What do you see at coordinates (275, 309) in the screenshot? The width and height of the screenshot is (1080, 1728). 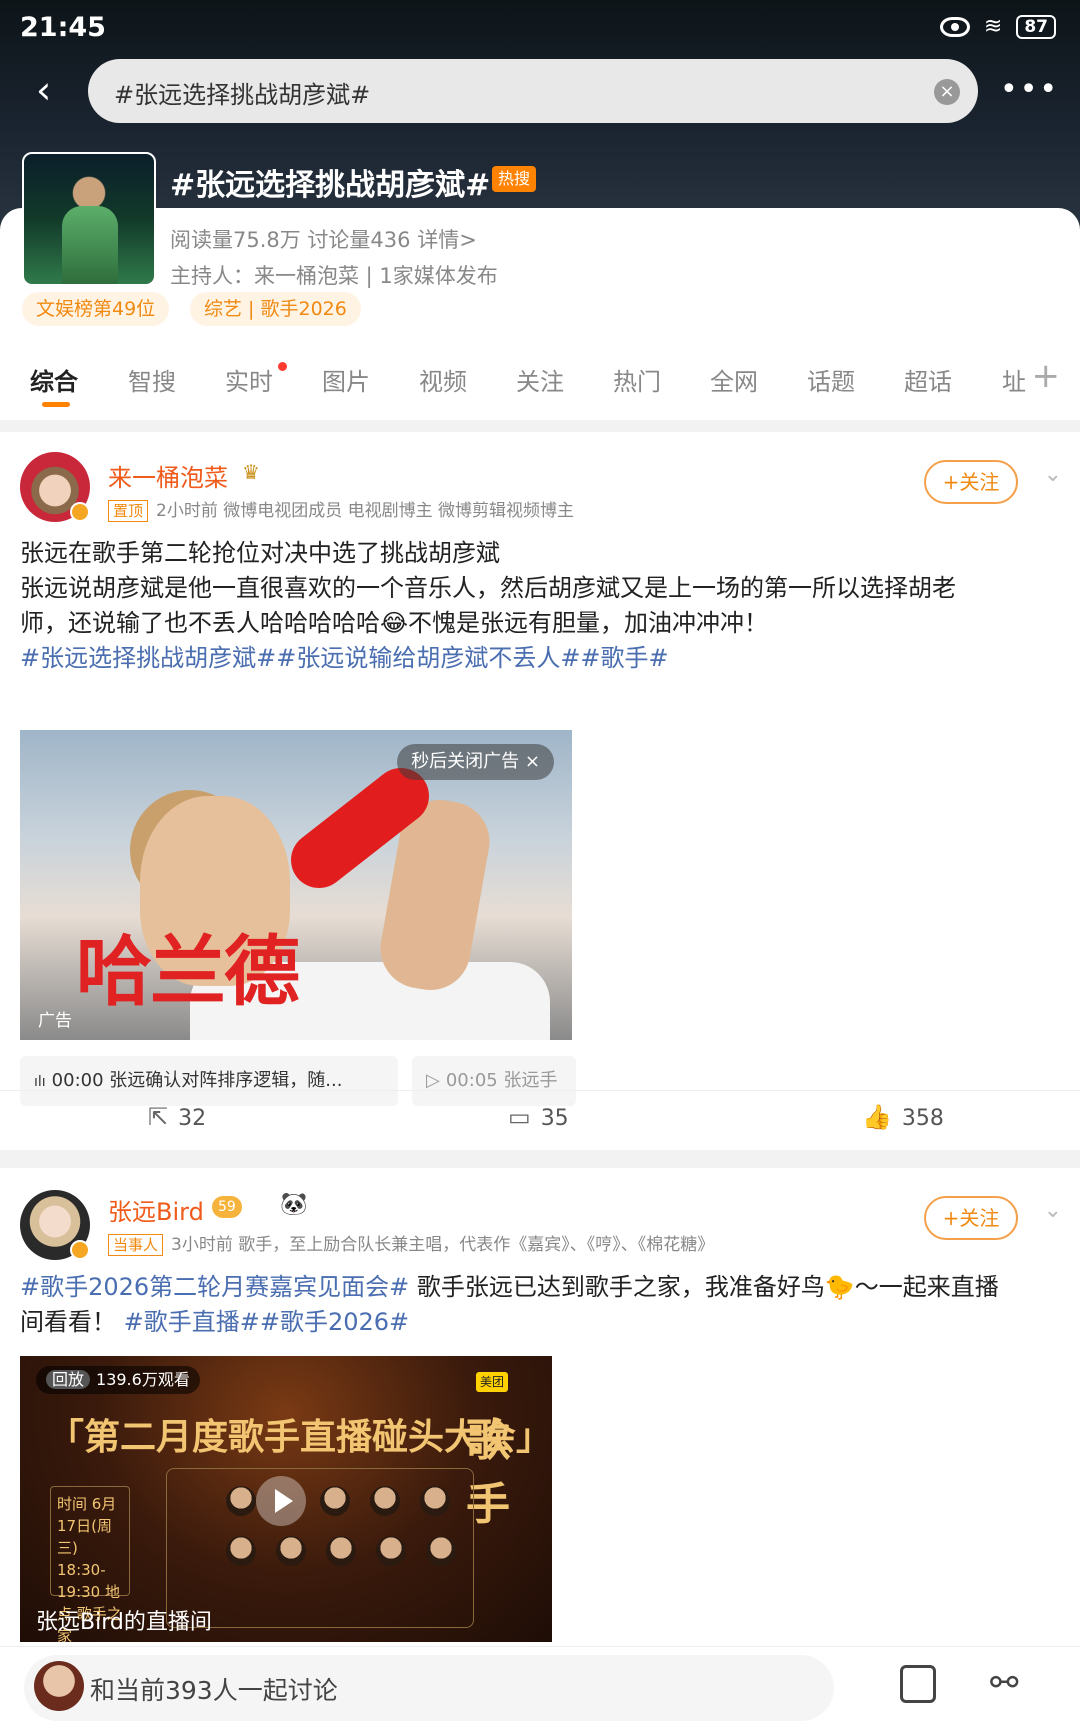 I see `category-badge: 综艺 | 歌手2026` at bounding box center [275, 309].